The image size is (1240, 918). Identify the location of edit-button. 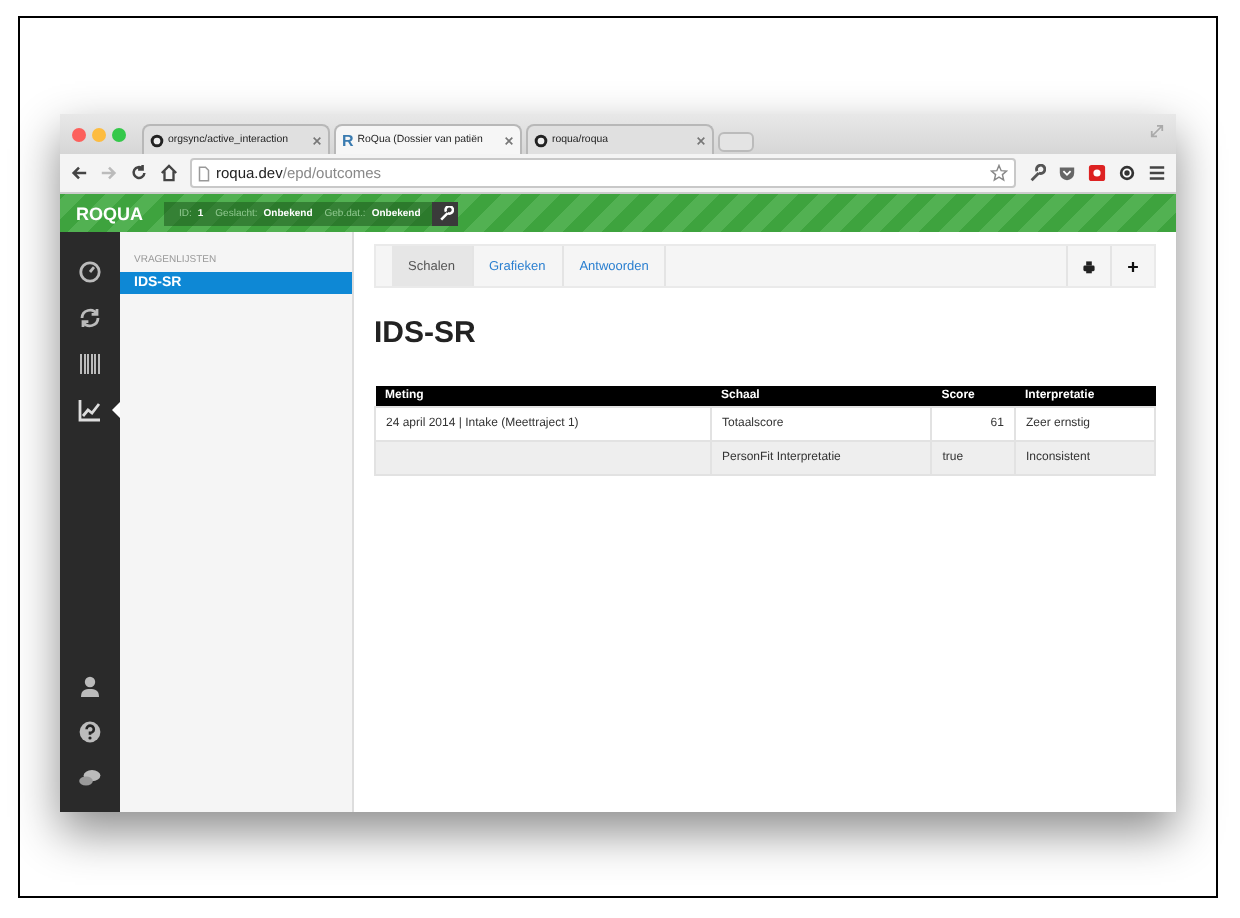
(445, 213).